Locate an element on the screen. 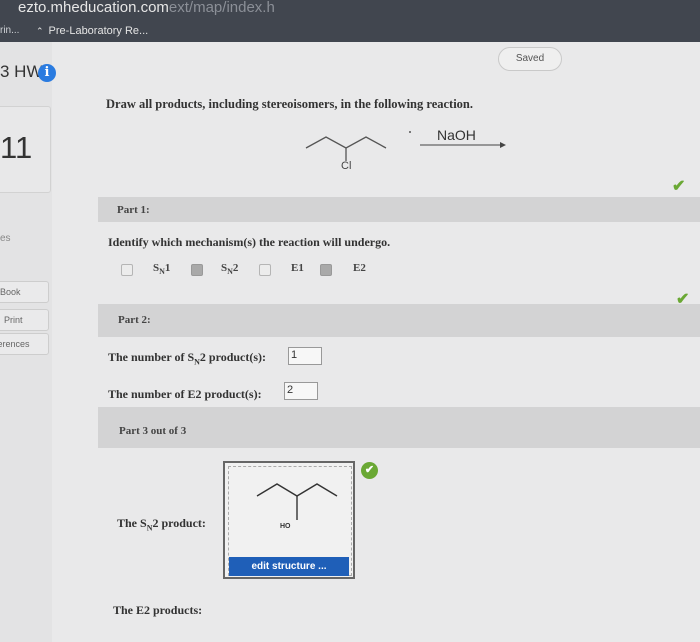  chloro-substituent: Cl is located at coordinates (346, 166).